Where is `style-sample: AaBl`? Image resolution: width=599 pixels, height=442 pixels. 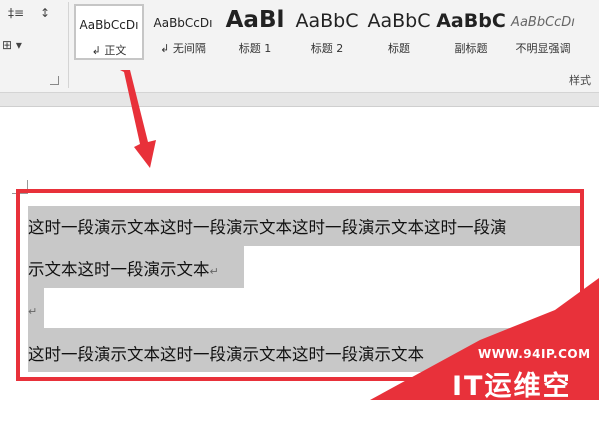
style-sample: AaBl is located at coordinates (255, 20).